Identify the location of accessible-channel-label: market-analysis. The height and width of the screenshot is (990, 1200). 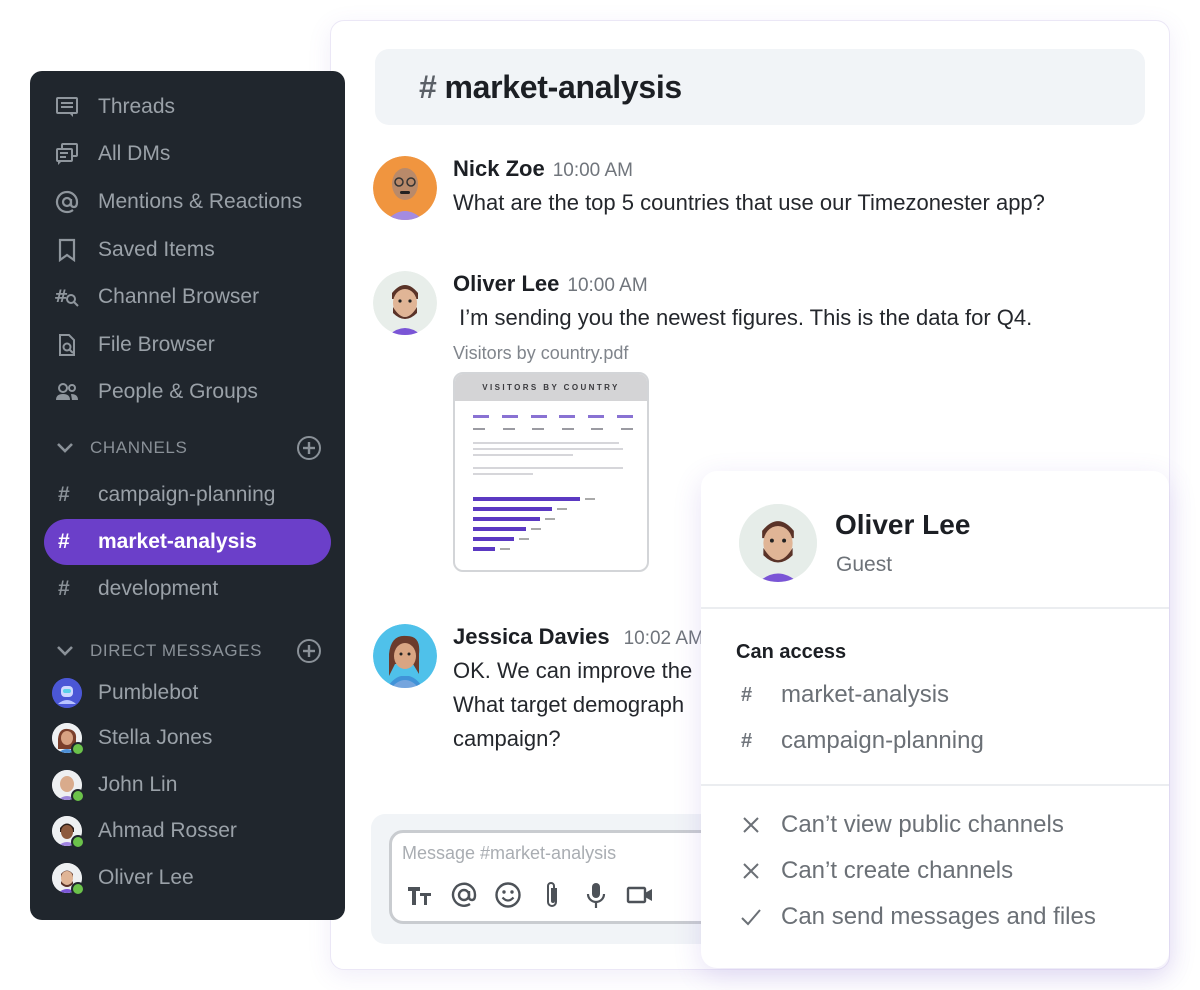
(865, 694).